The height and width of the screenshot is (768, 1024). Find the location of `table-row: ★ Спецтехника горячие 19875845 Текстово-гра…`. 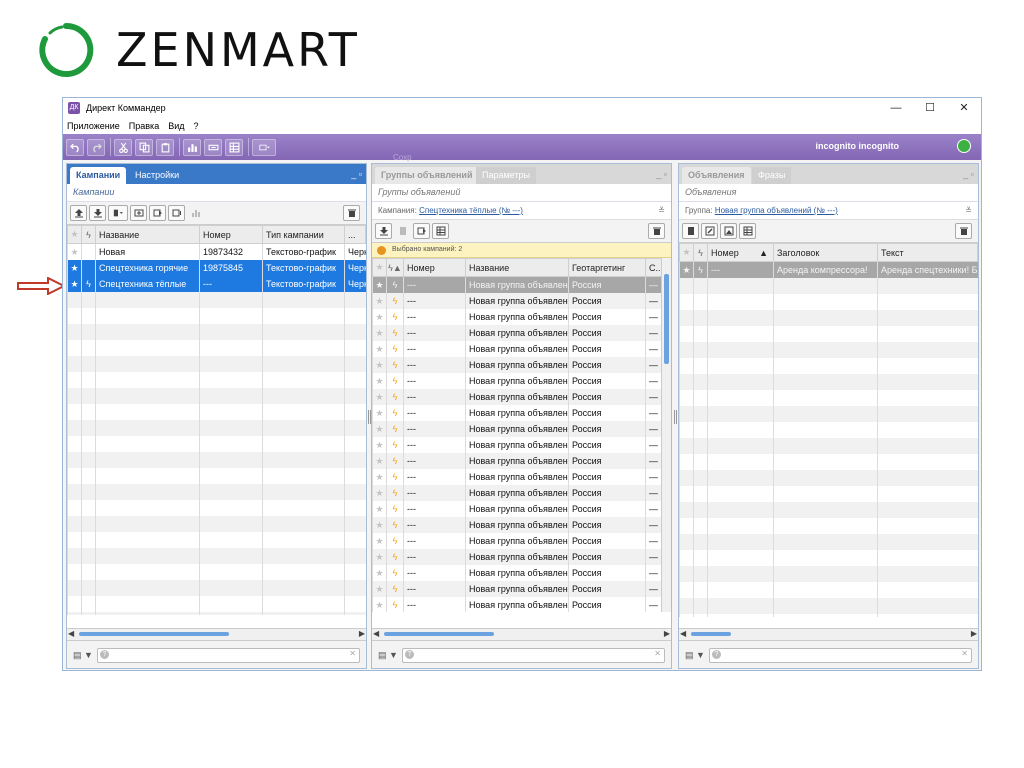

table-row: ★ Спецтехника горячие 19875845 Текстово-гра… is located at coordinates (216, 268).